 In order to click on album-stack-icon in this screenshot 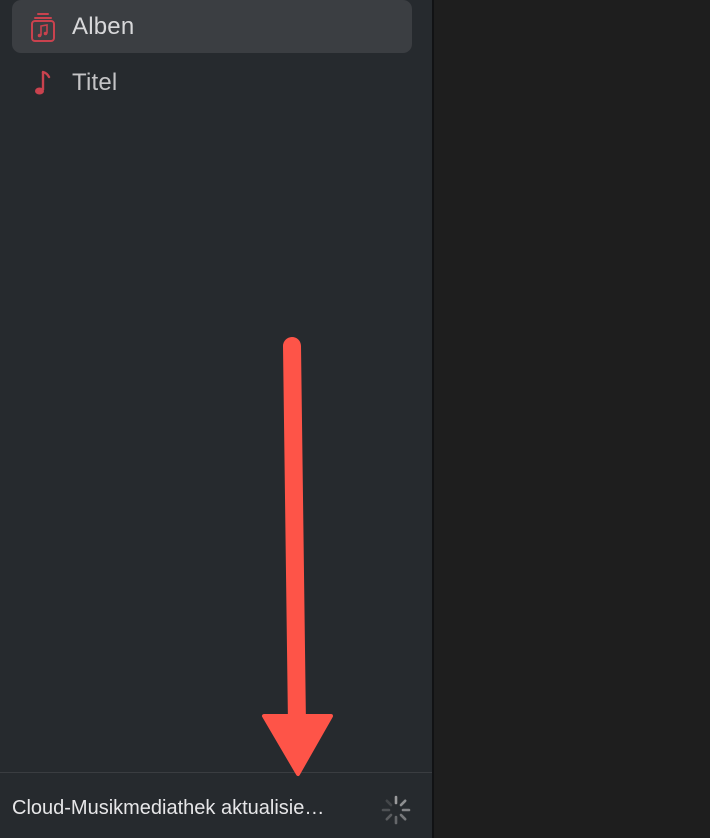, I will do `click(43, 27)`.